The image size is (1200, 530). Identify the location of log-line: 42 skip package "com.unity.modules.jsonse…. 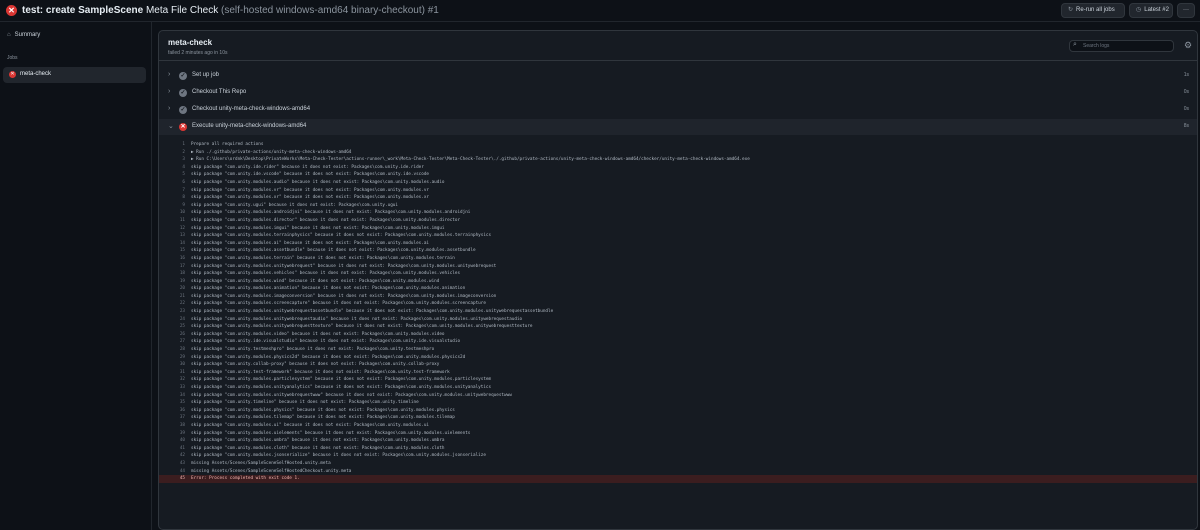
(678, 456).